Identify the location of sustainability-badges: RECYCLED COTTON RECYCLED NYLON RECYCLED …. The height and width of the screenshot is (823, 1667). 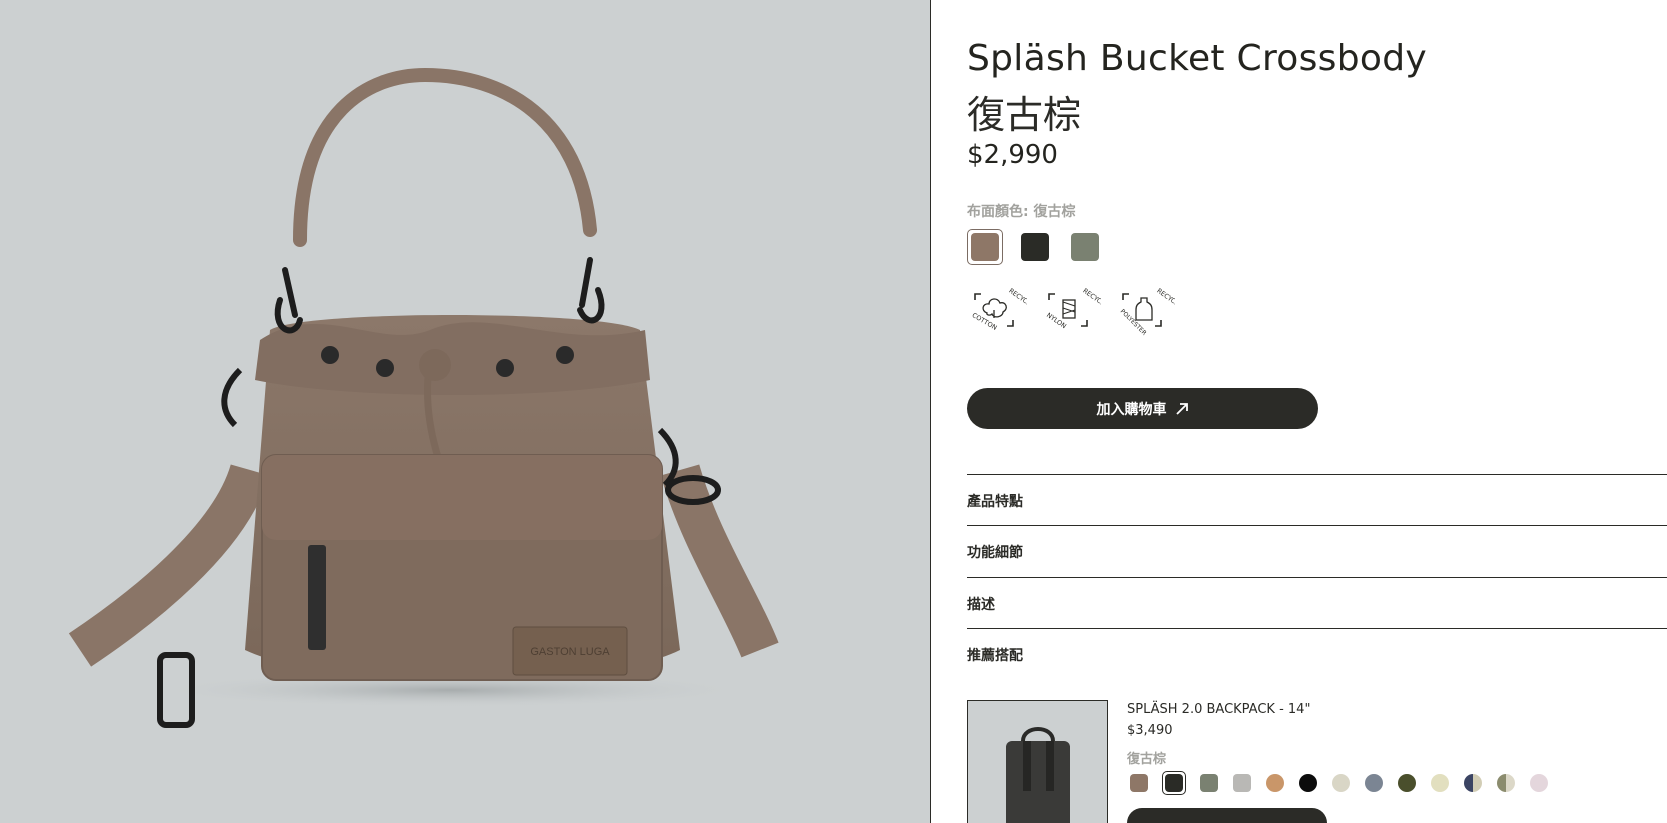
(1071, 310).